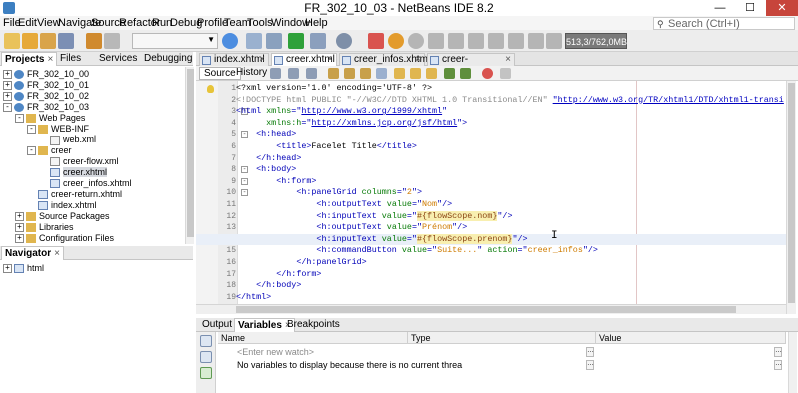  What do you see at coordinates (217, 325) in the screenshot?
I see `tab-output: Output` at bounding box center [217, 325].